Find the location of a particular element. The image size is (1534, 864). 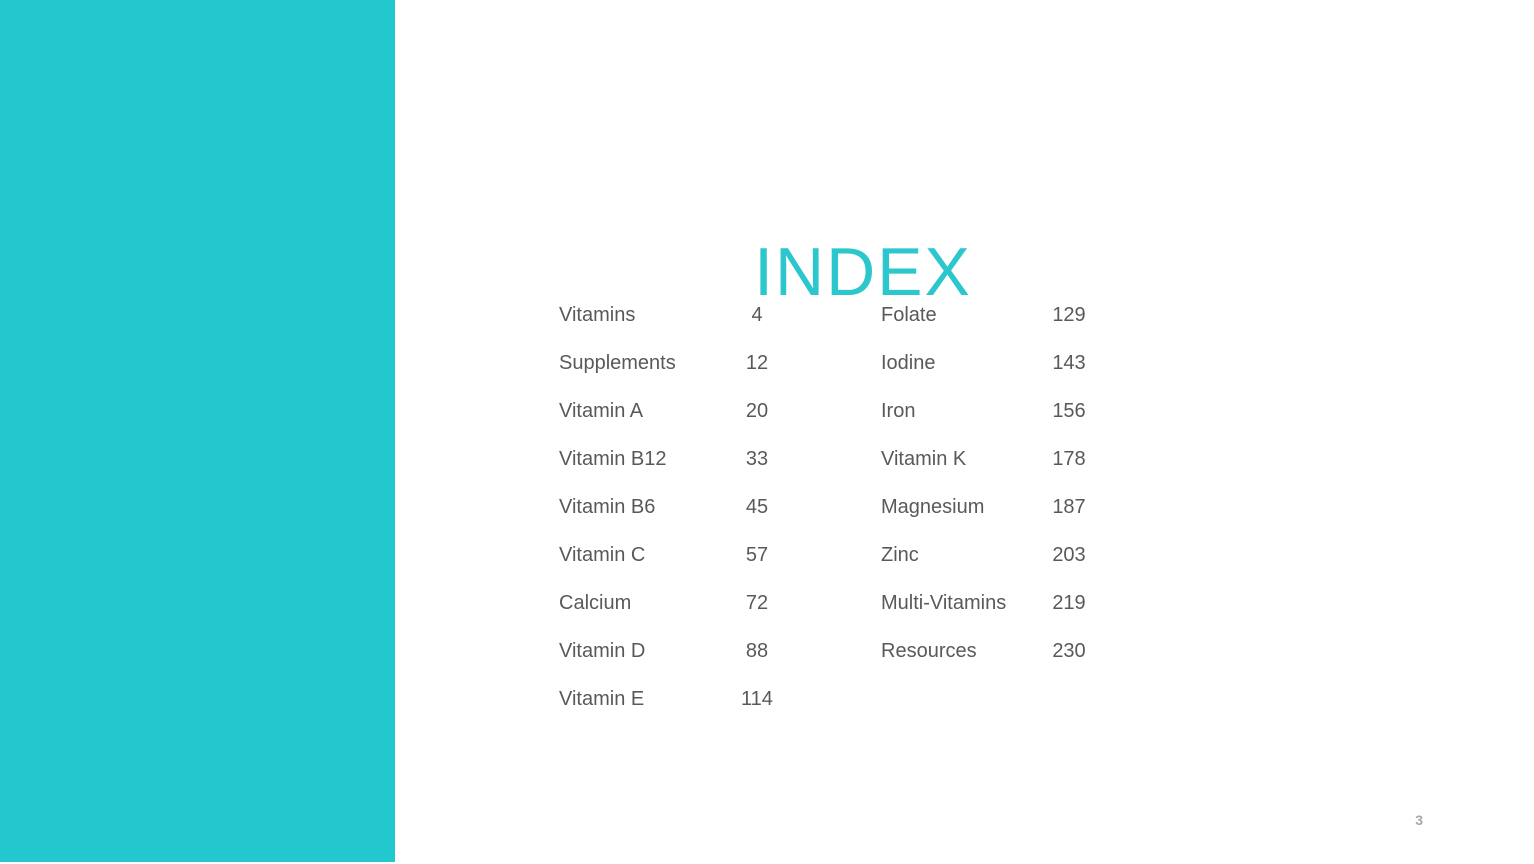

index-entry-label: Vitamin A is located at coordinates (601, 411).